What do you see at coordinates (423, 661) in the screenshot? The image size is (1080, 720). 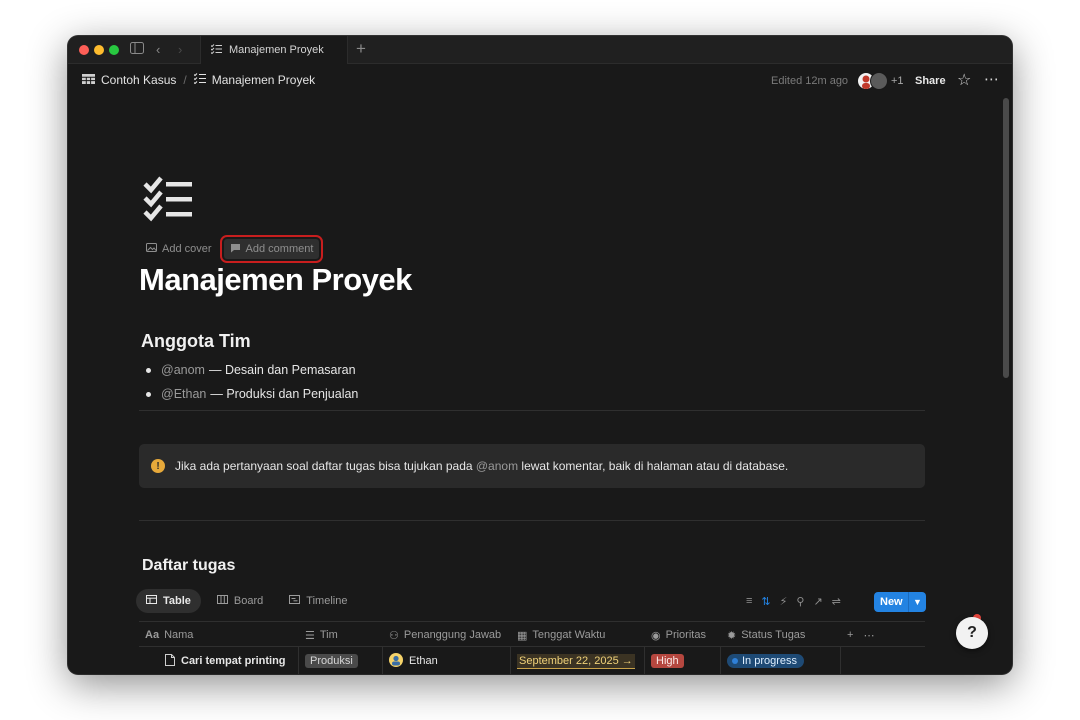 I see `assignee-name: Ethan` at bounding box center [423, 661].